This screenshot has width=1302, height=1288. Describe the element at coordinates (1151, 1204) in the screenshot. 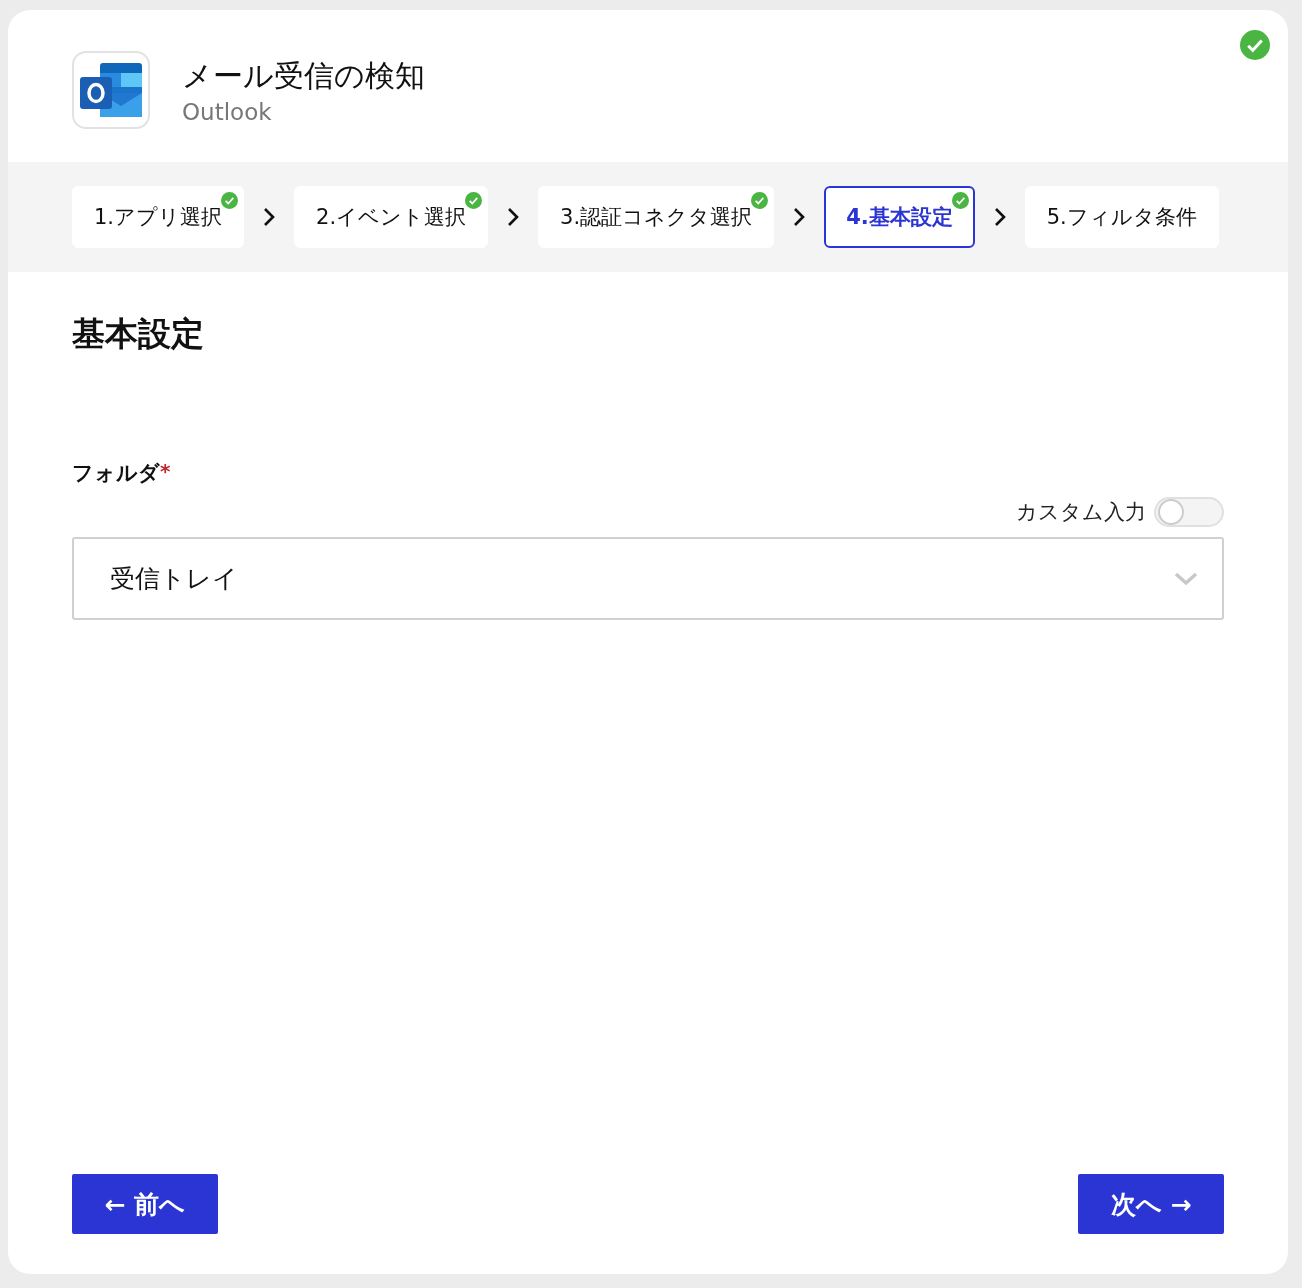

I see `next-button: 次へ →` at that location.